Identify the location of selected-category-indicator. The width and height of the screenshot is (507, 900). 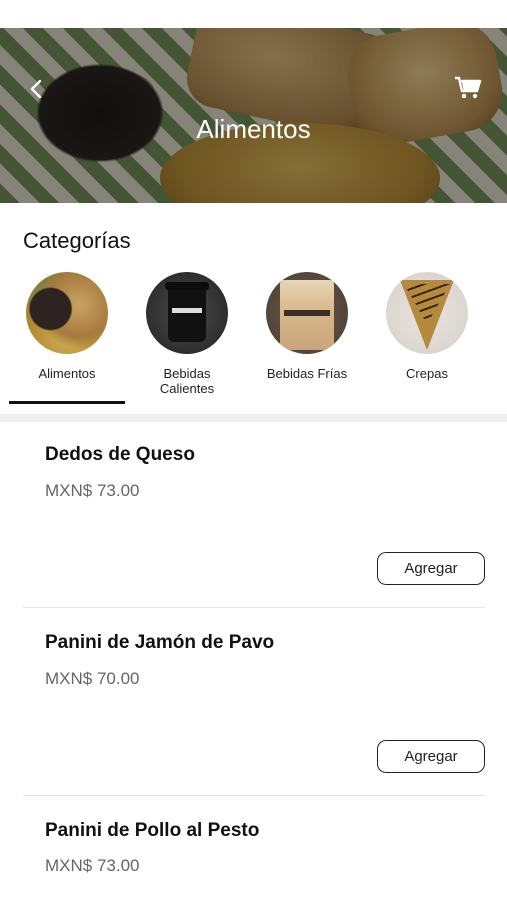
(67, 402).